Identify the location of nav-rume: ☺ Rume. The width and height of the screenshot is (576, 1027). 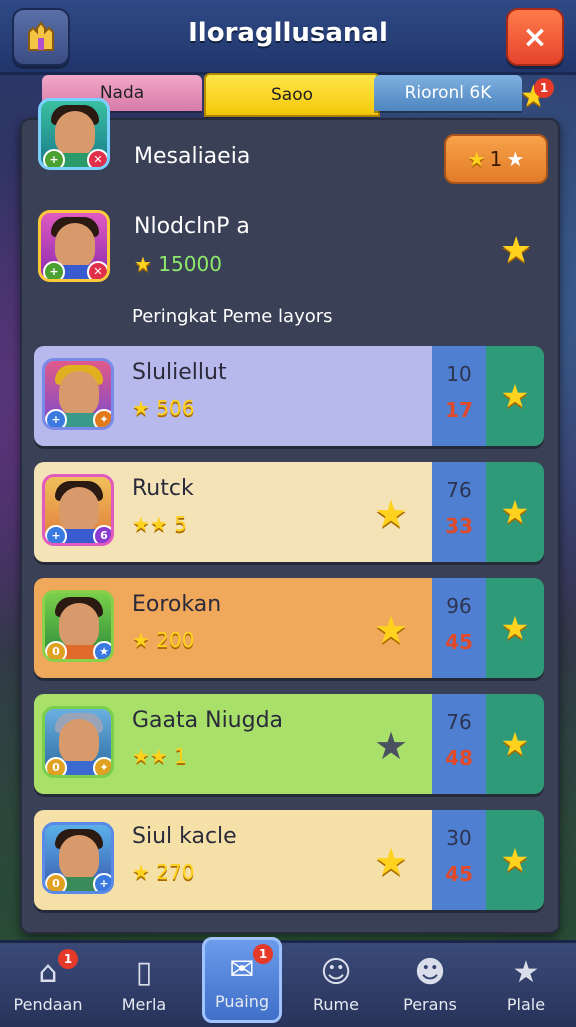
(336, 985).